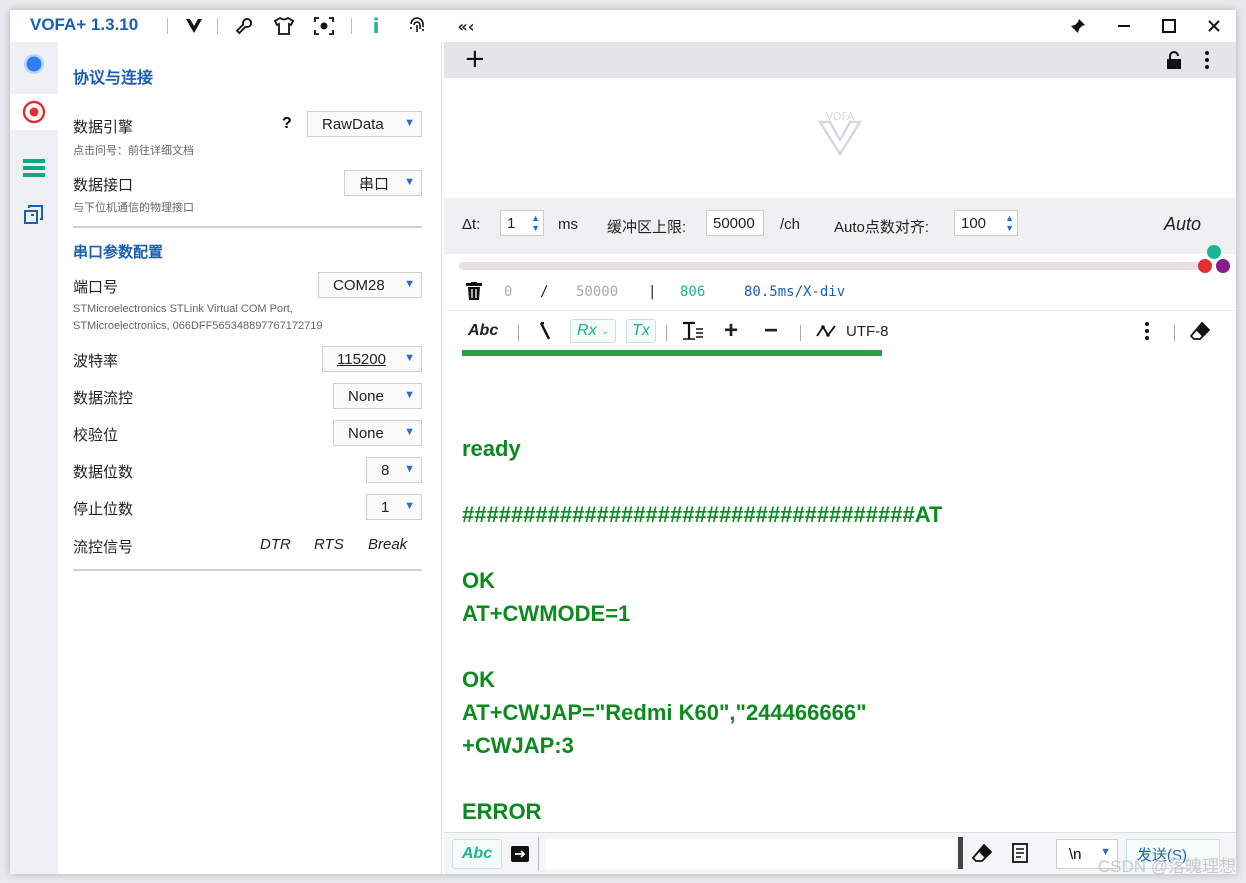 The height and width of the screenshot is (883, 1246). Describe the element at coordinates (522, 223) in the screenshot. I see `dt-spinner: 1 ▲ ▼` at that location.